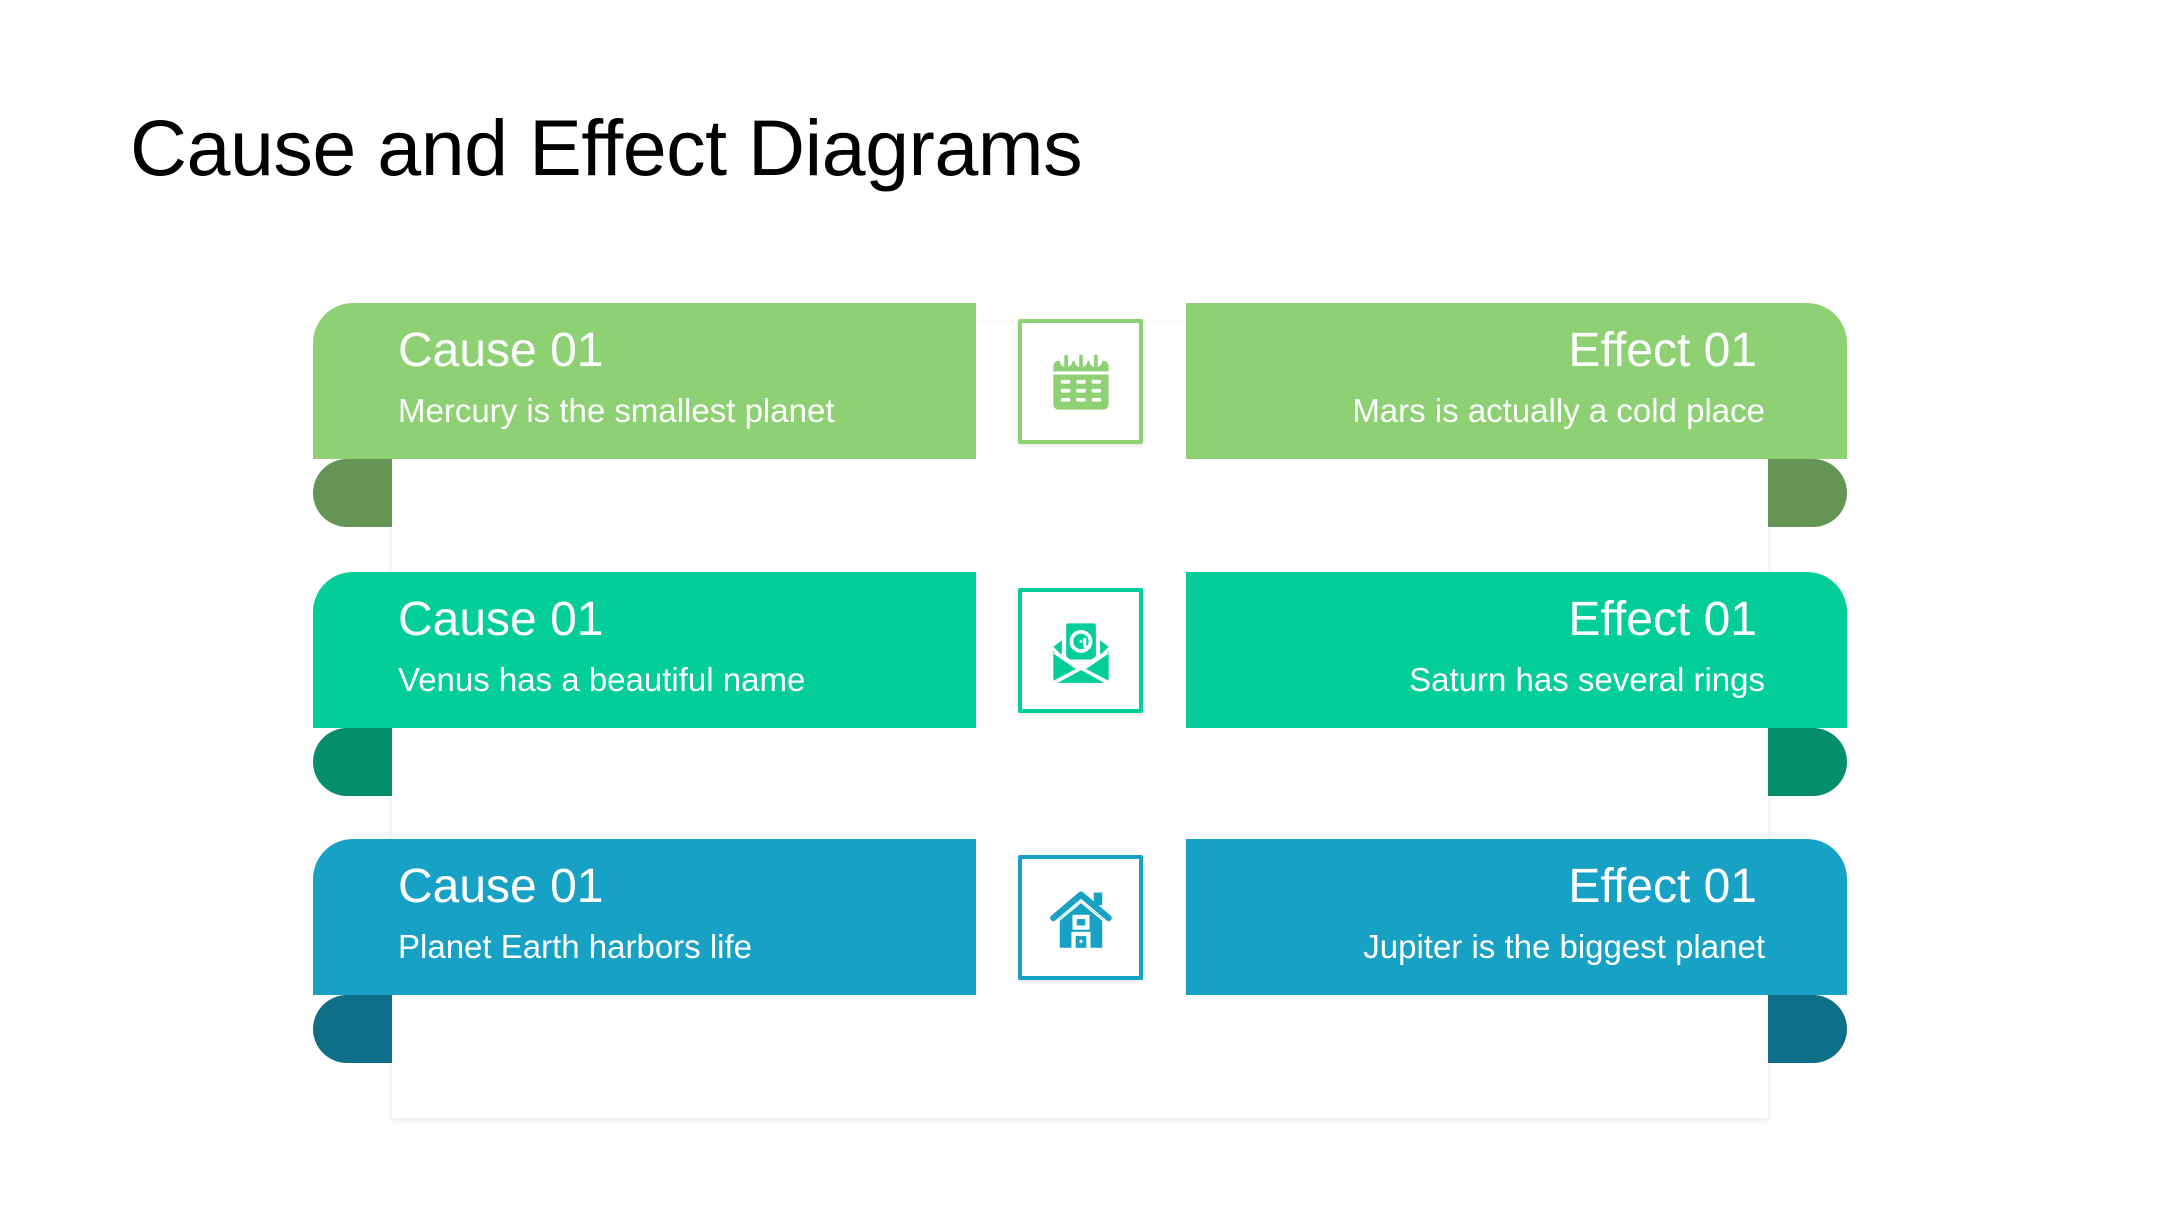 The height and width of the screenshot is (1215, 2160). What do you see at coordinates (644, 650) in the screenshot?
I see `cause-ribbon: Cause 01 Venus has a beautiful name` at bounding box center [644, 650].